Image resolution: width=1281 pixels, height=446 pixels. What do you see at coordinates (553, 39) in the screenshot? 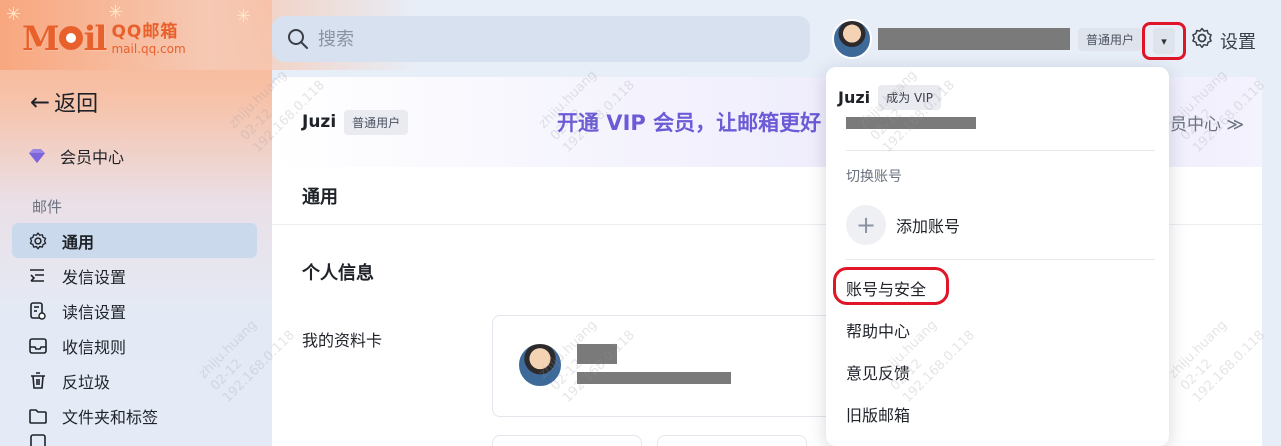
I see `search-input` at bounding box center [553, 39].